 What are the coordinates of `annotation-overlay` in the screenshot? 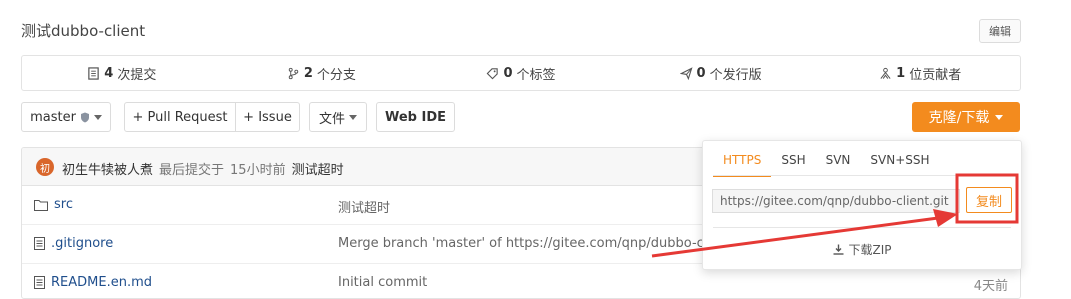 It's located at (835, 215).